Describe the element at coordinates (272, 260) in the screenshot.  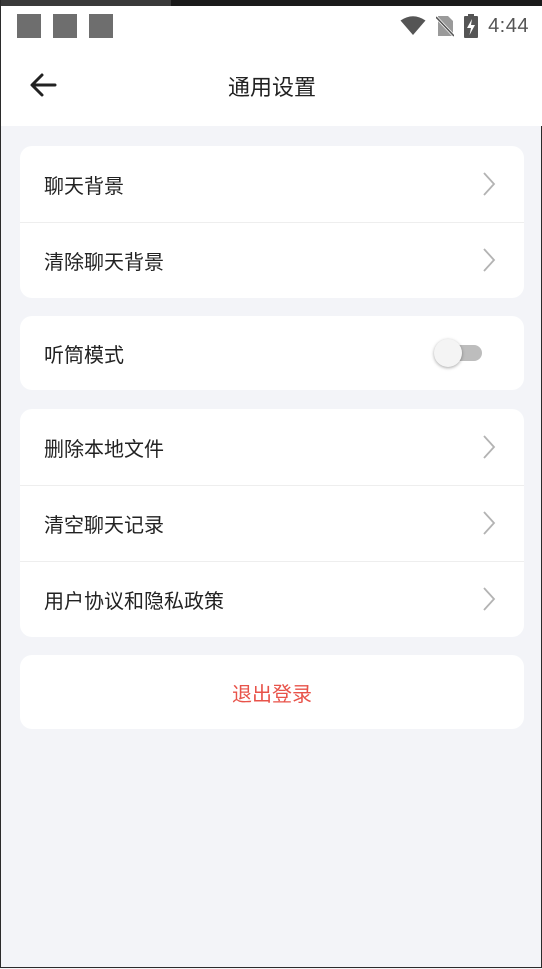
I see `clear-chat-background-item: 清除聊天背景` at that location.